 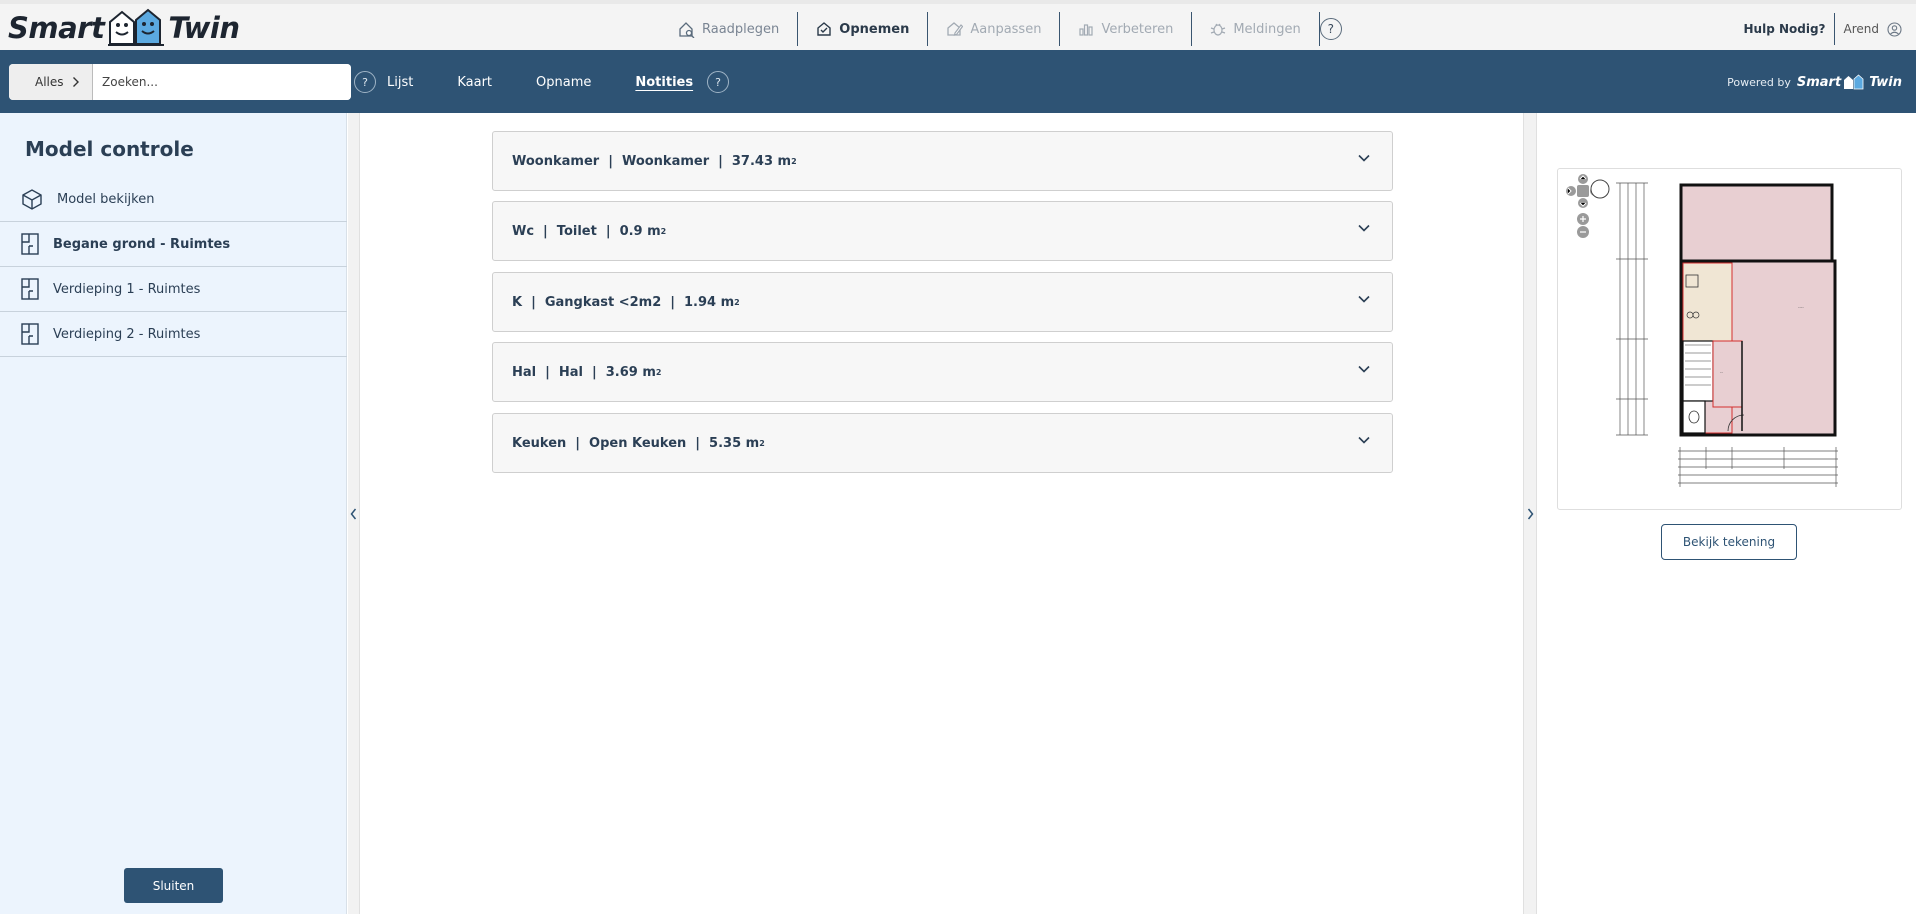 I want to click on nav-verbeteren-label: Verbeteren, so click(x=1137, y=29).